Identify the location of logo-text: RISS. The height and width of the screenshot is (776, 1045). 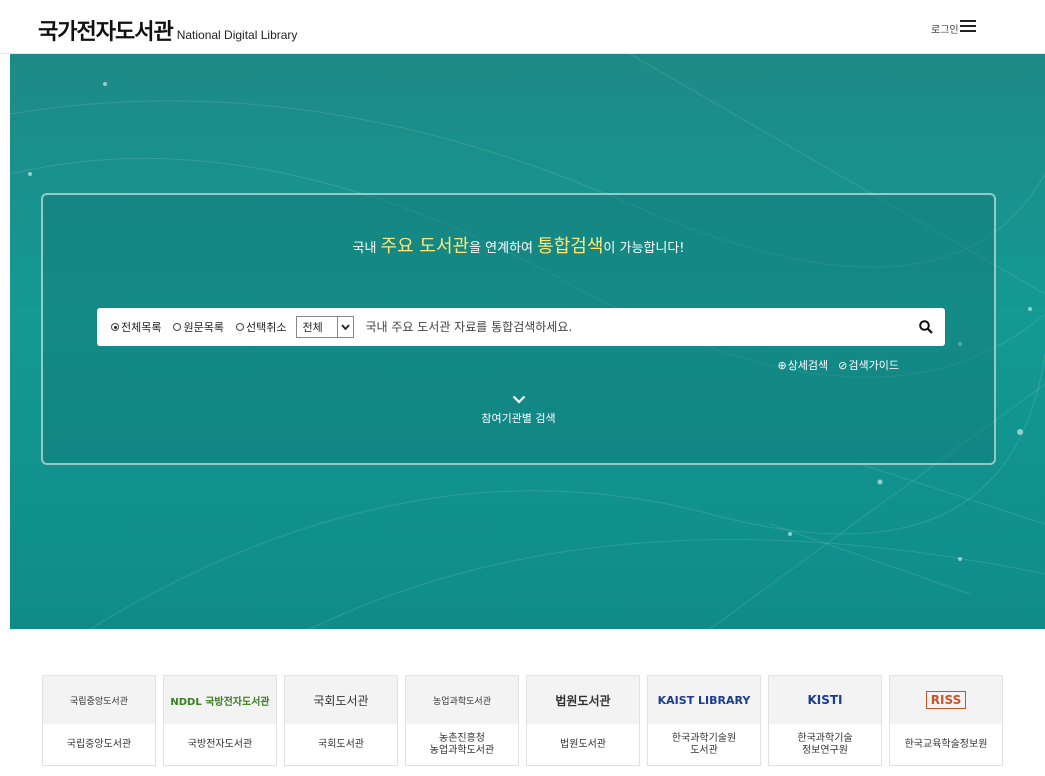
(946, 700).